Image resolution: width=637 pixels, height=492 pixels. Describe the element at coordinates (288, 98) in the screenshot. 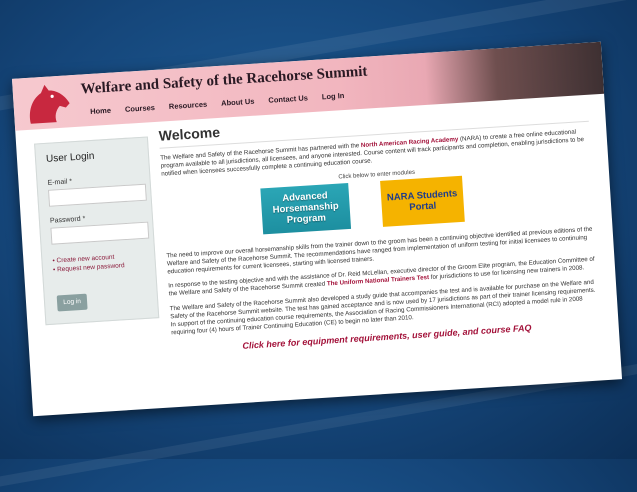

I see `nav-contact-us: Contact Us` at that location.